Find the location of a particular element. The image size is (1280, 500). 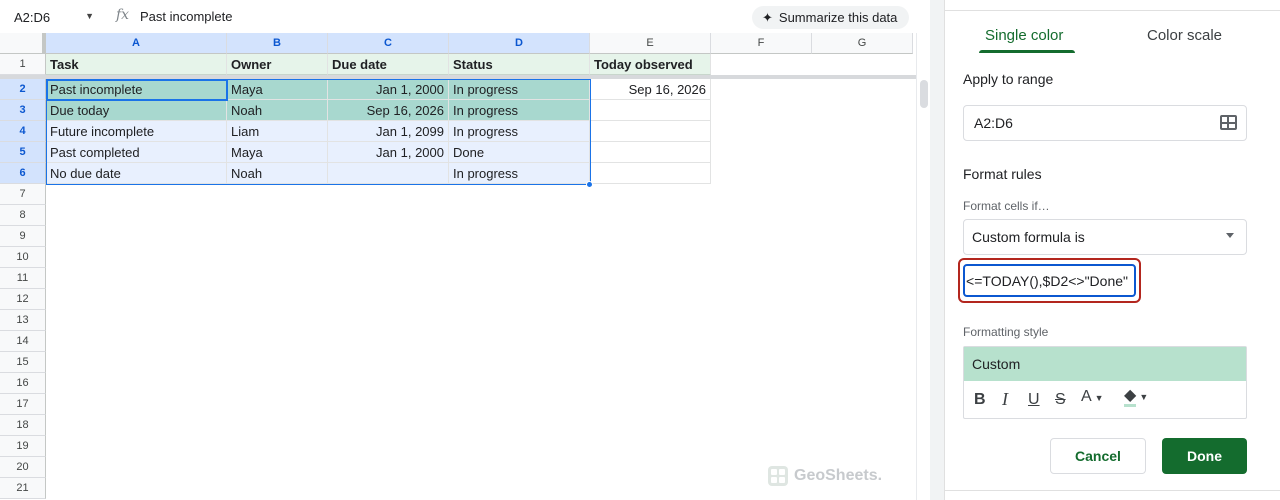

format-tabs: Single color Color scale is located at coordinates (1112, 32).